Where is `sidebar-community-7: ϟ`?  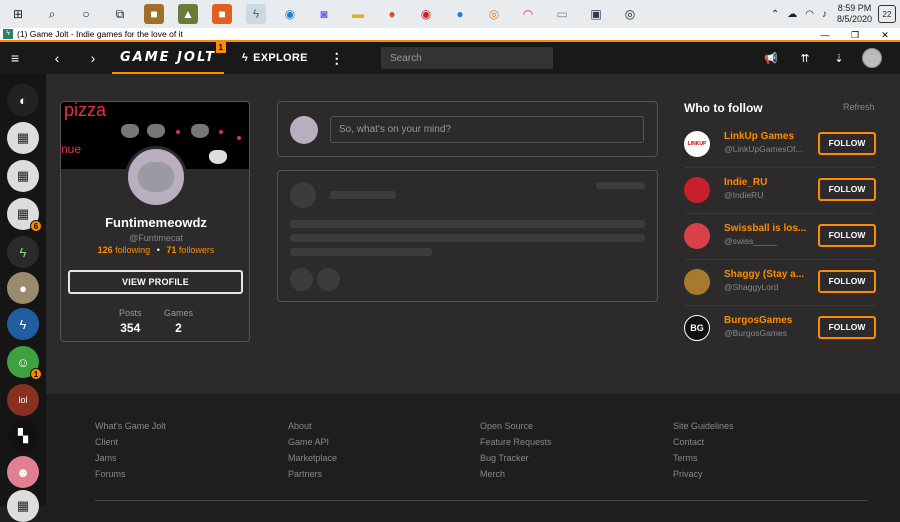 sidebar-community-7: ϟ is located at coordinates (23, 324).